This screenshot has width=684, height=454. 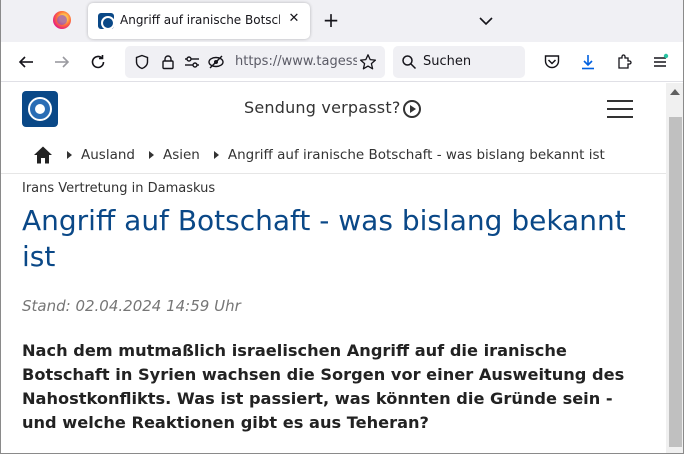 I want to click on tagesschau-favicon, so click(x=106, y=21).